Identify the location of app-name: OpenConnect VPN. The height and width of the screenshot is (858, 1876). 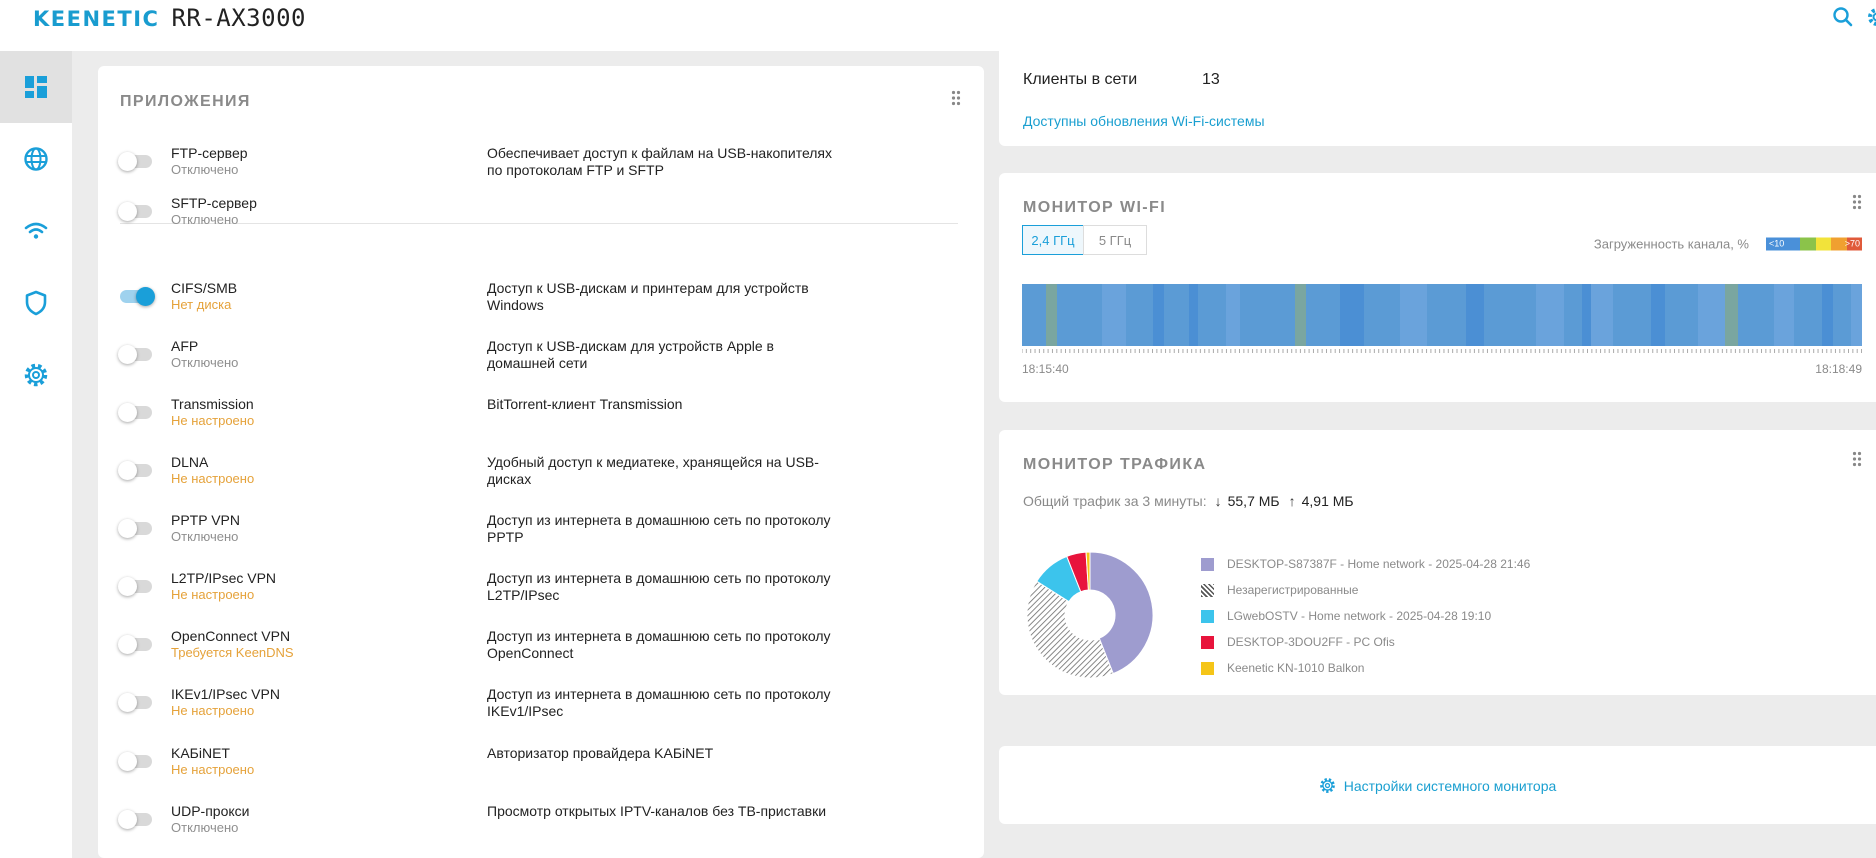
(230, 636).